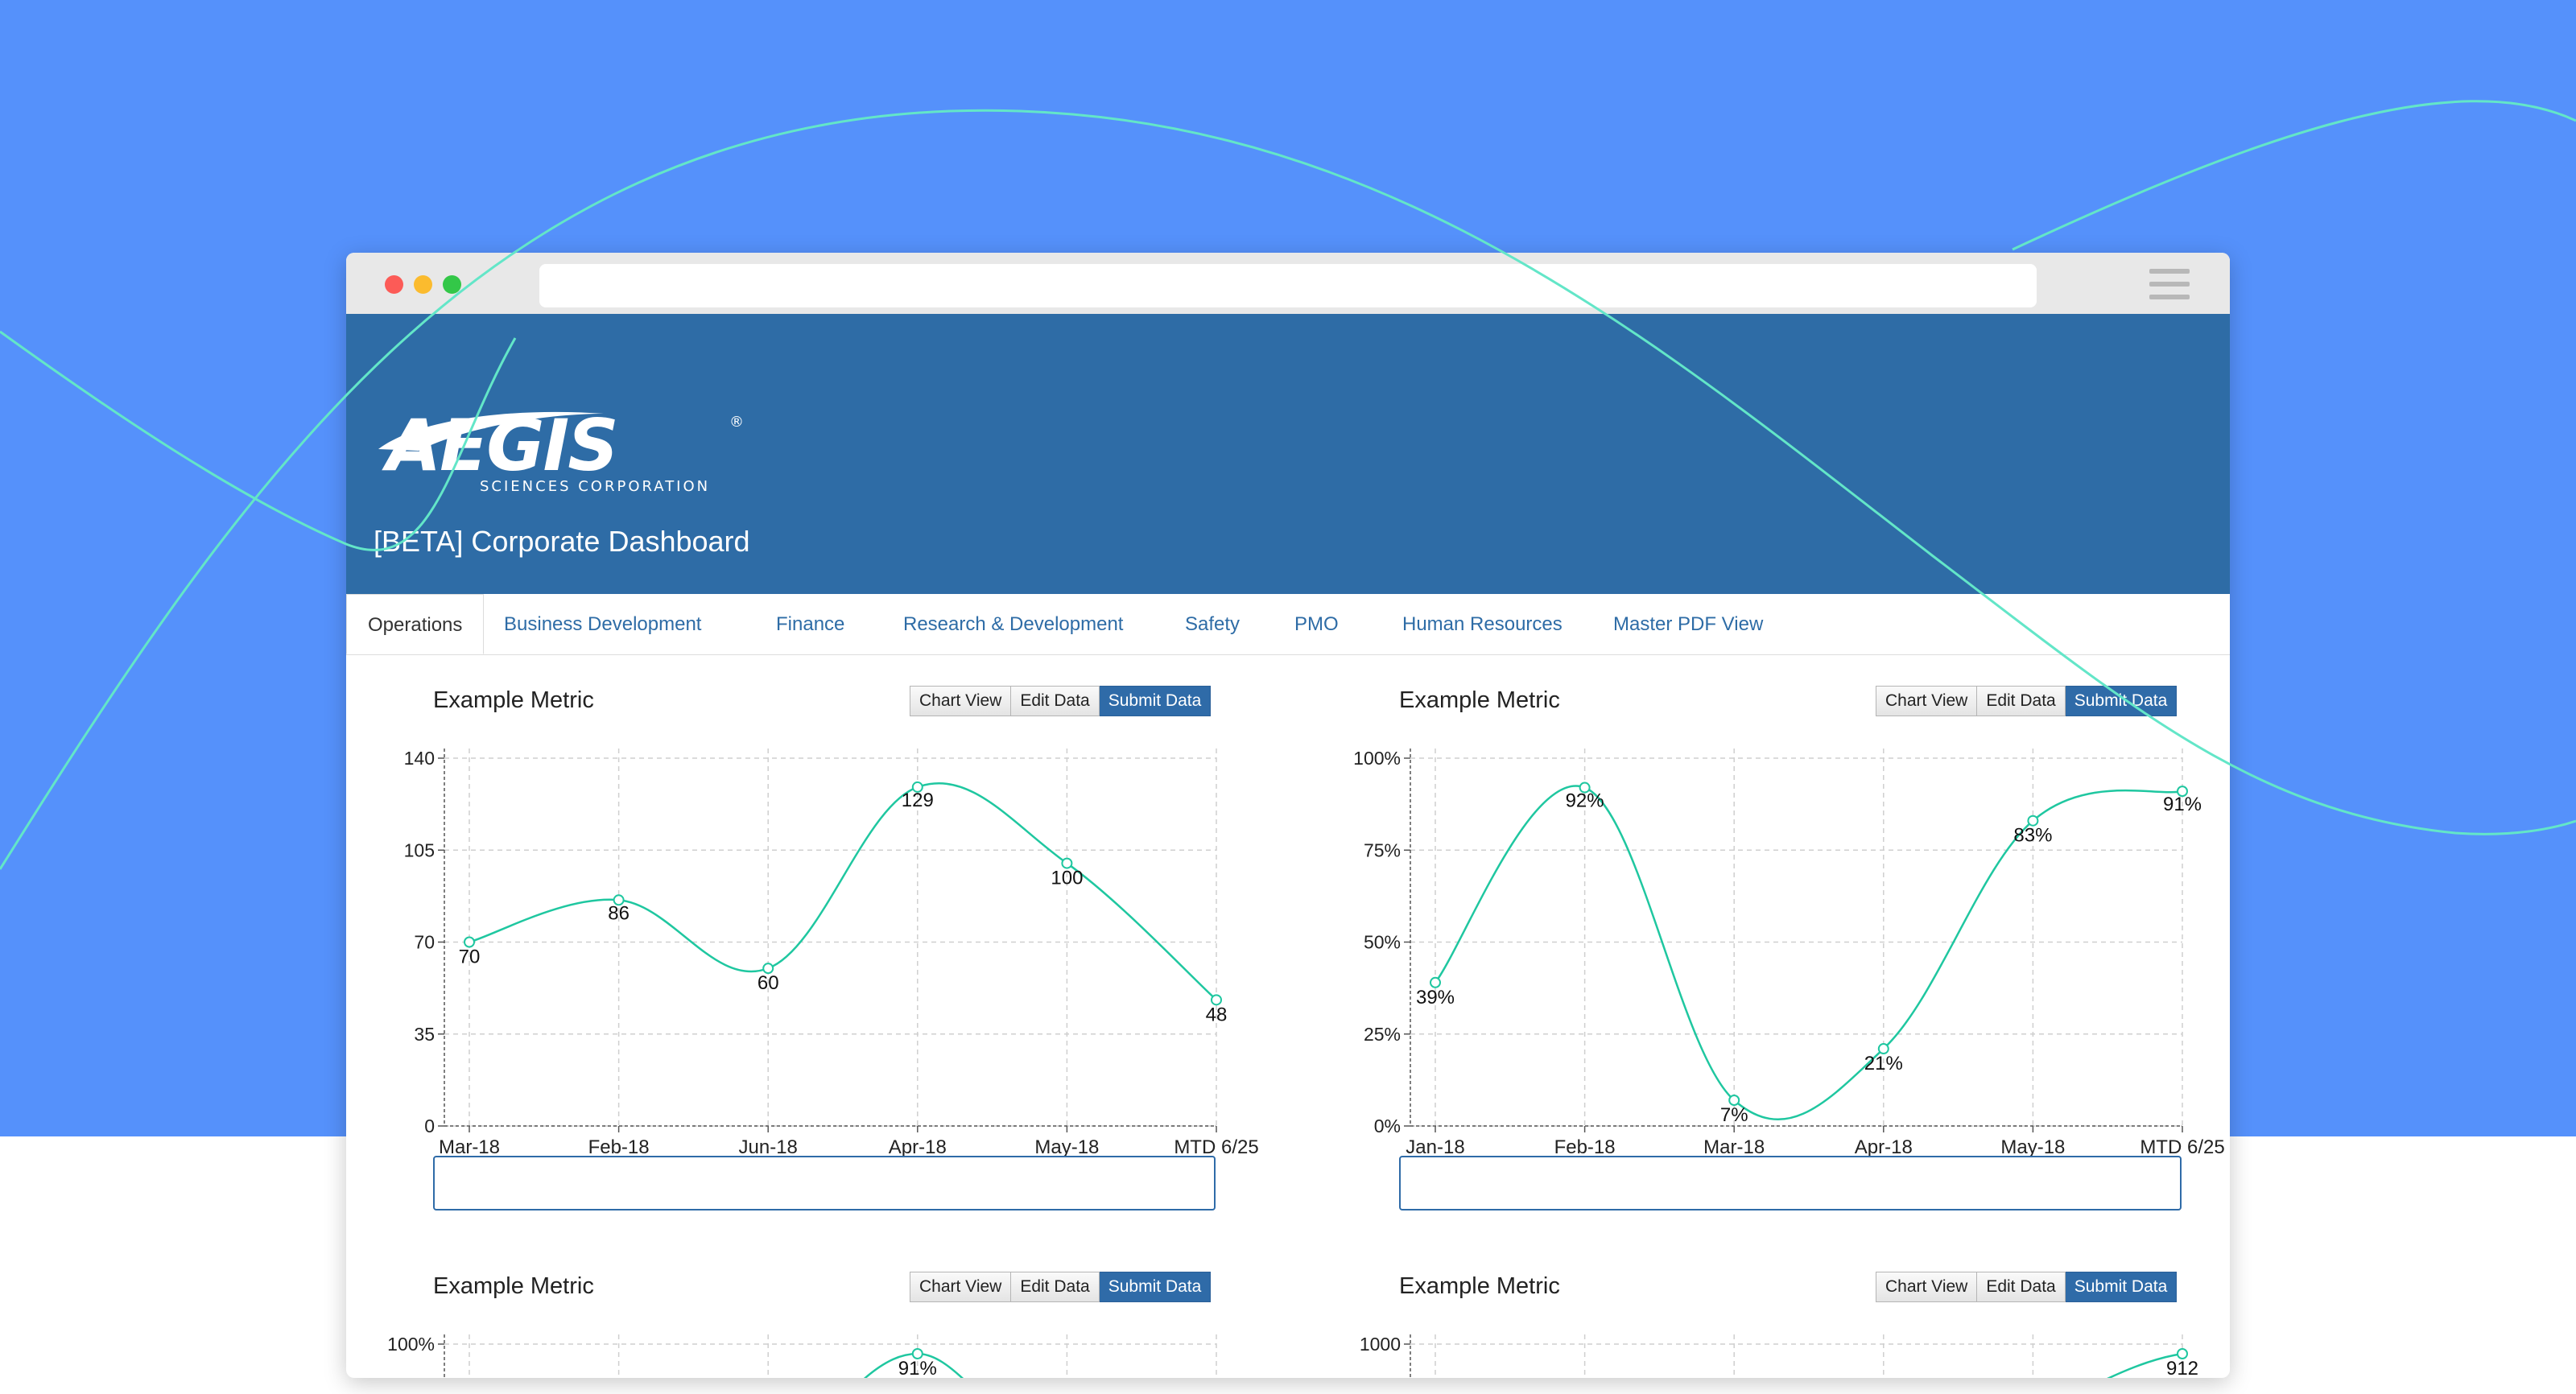 The width and height of the screenshot is (2576, 1394). What do you see at coordinates (602, 624) in the screenshot?
I see `tab-business-development: Business Development` at bounding box center [602, 624].